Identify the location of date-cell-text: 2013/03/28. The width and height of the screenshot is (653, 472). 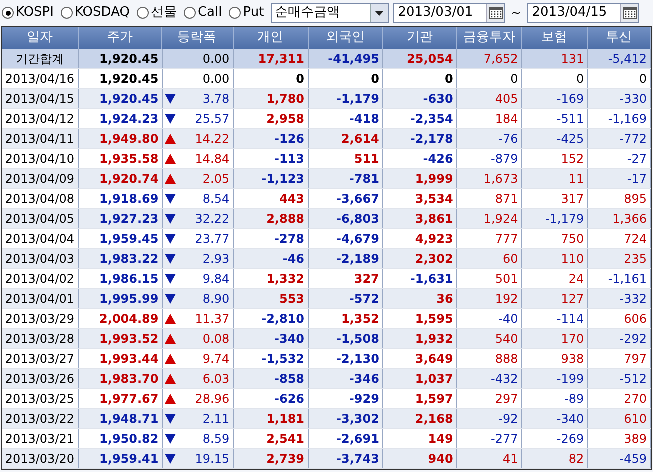
(40, 339).